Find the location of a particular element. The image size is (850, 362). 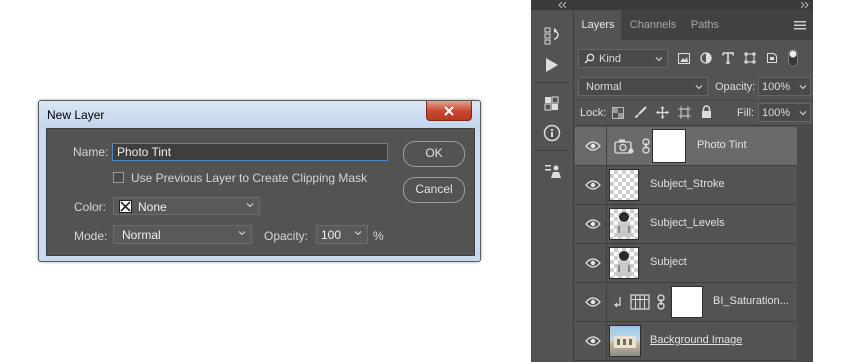

play-icon is located at coordinates (552, 65).